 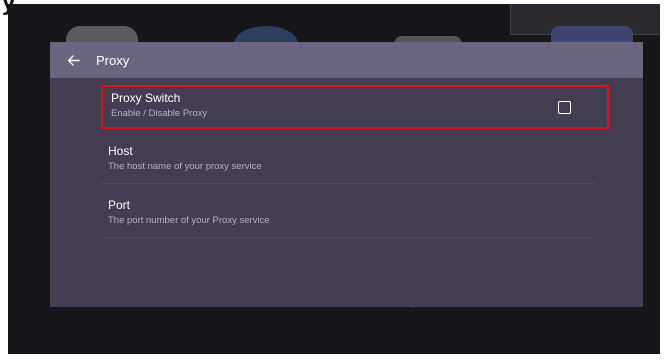 What do you see at coordinates (159, 113) in the screenshot?
I see `item-description: Enable / Disable Proxy` at bounding box center [159, 113].